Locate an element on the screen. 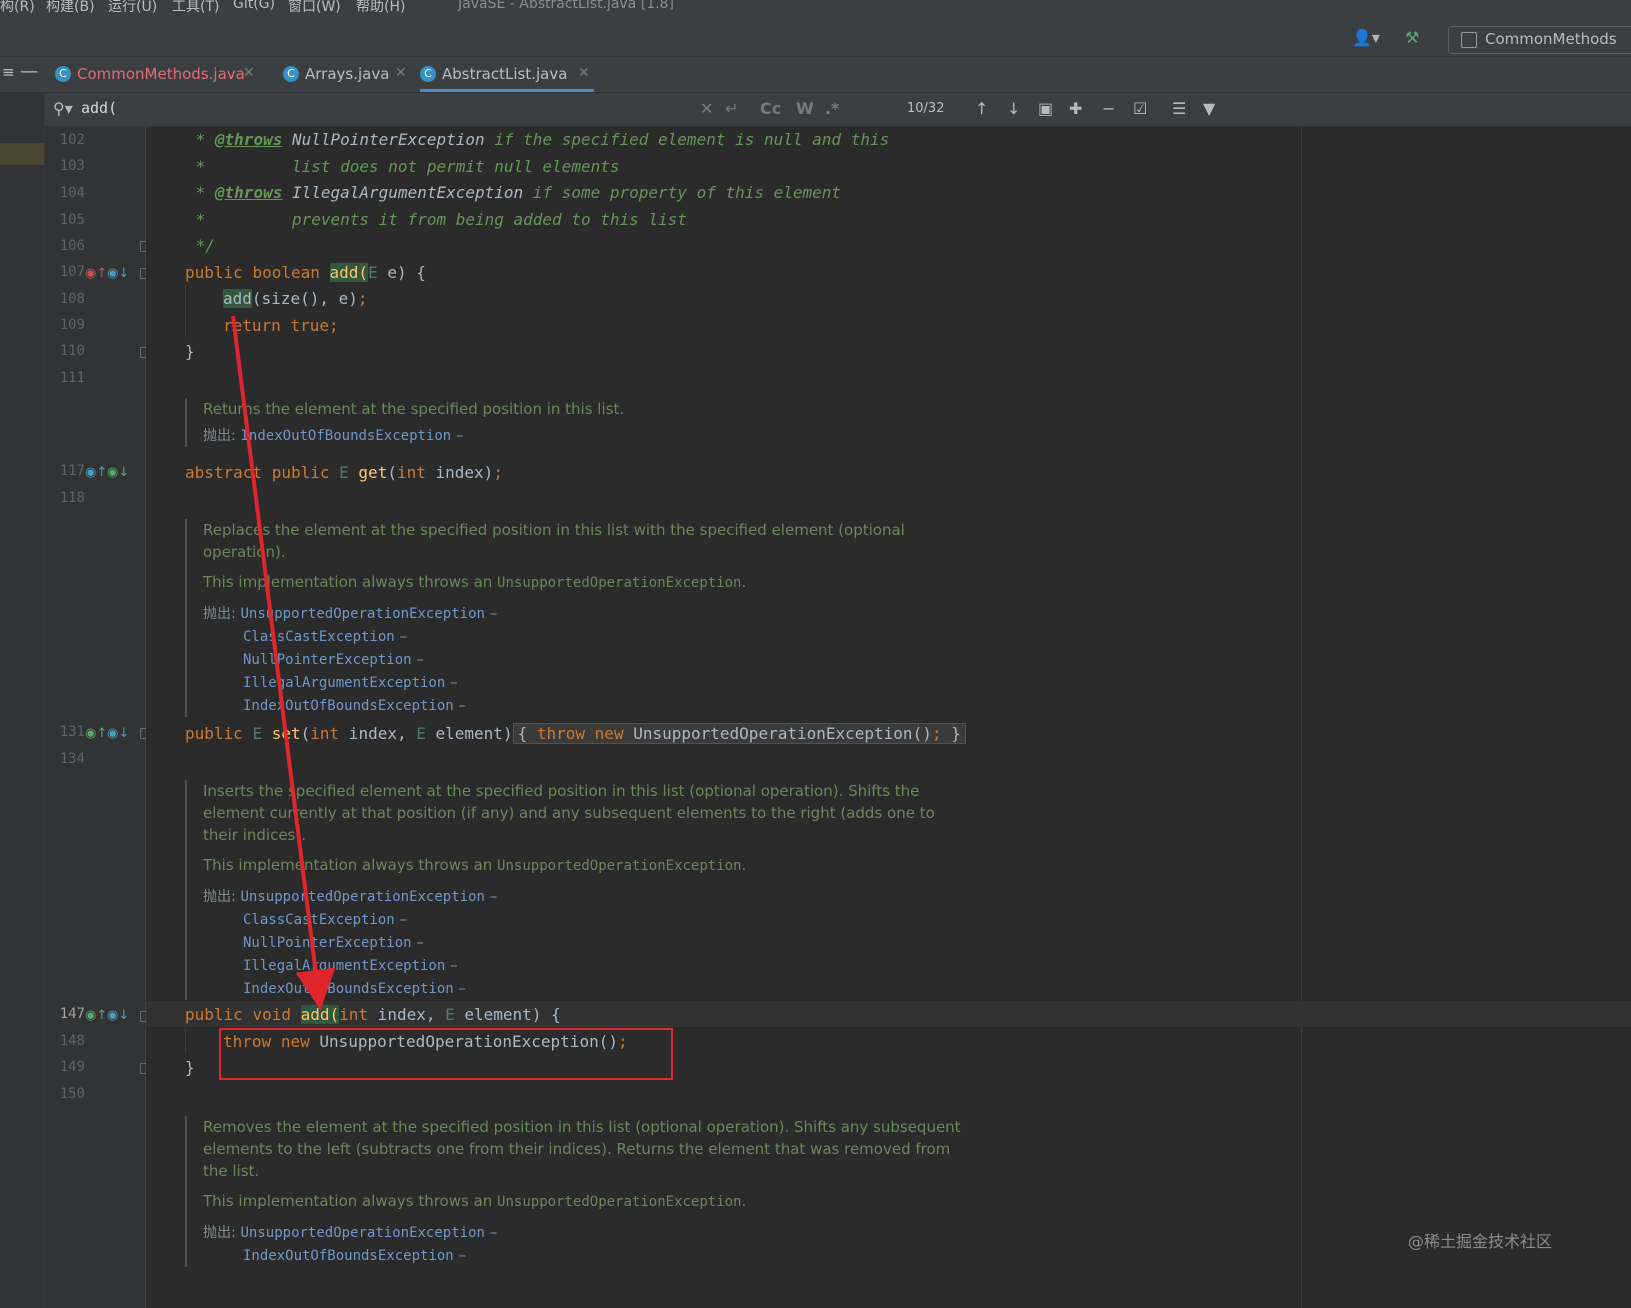 The image size is (1631, 1308). watermark: @稀土掘金技术社区 is located at coordinates (1480, 1241).